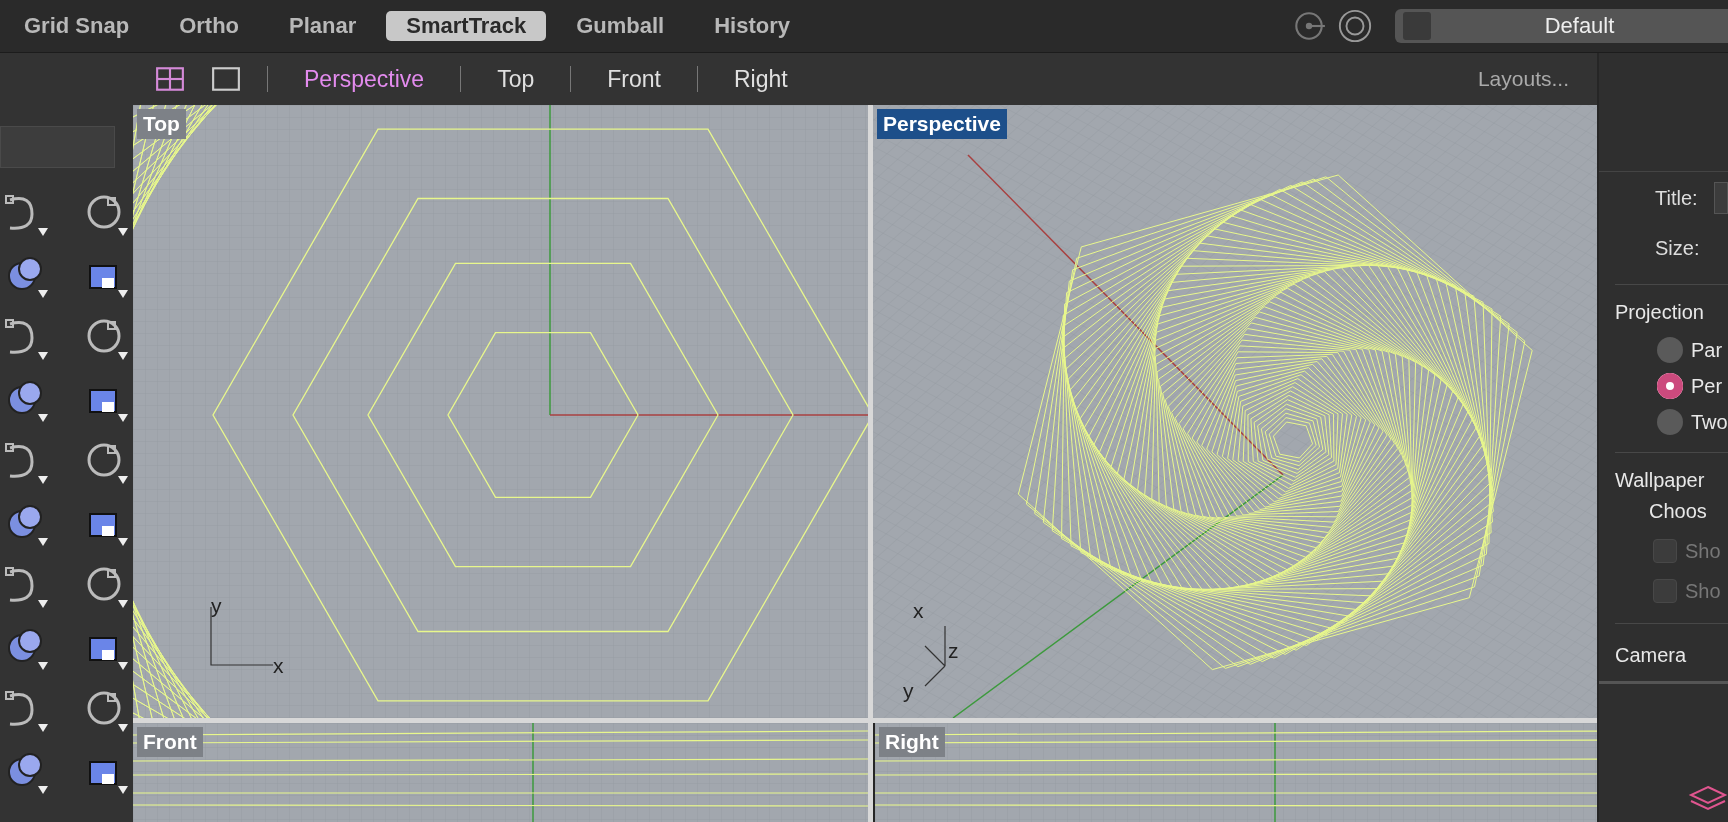 The height and width of the screenshot is (822, 1728). What do you see at coordinates (634, 79) in the screenshot?
I see `viewport-tab: Front` at bounding box center [634, 79].